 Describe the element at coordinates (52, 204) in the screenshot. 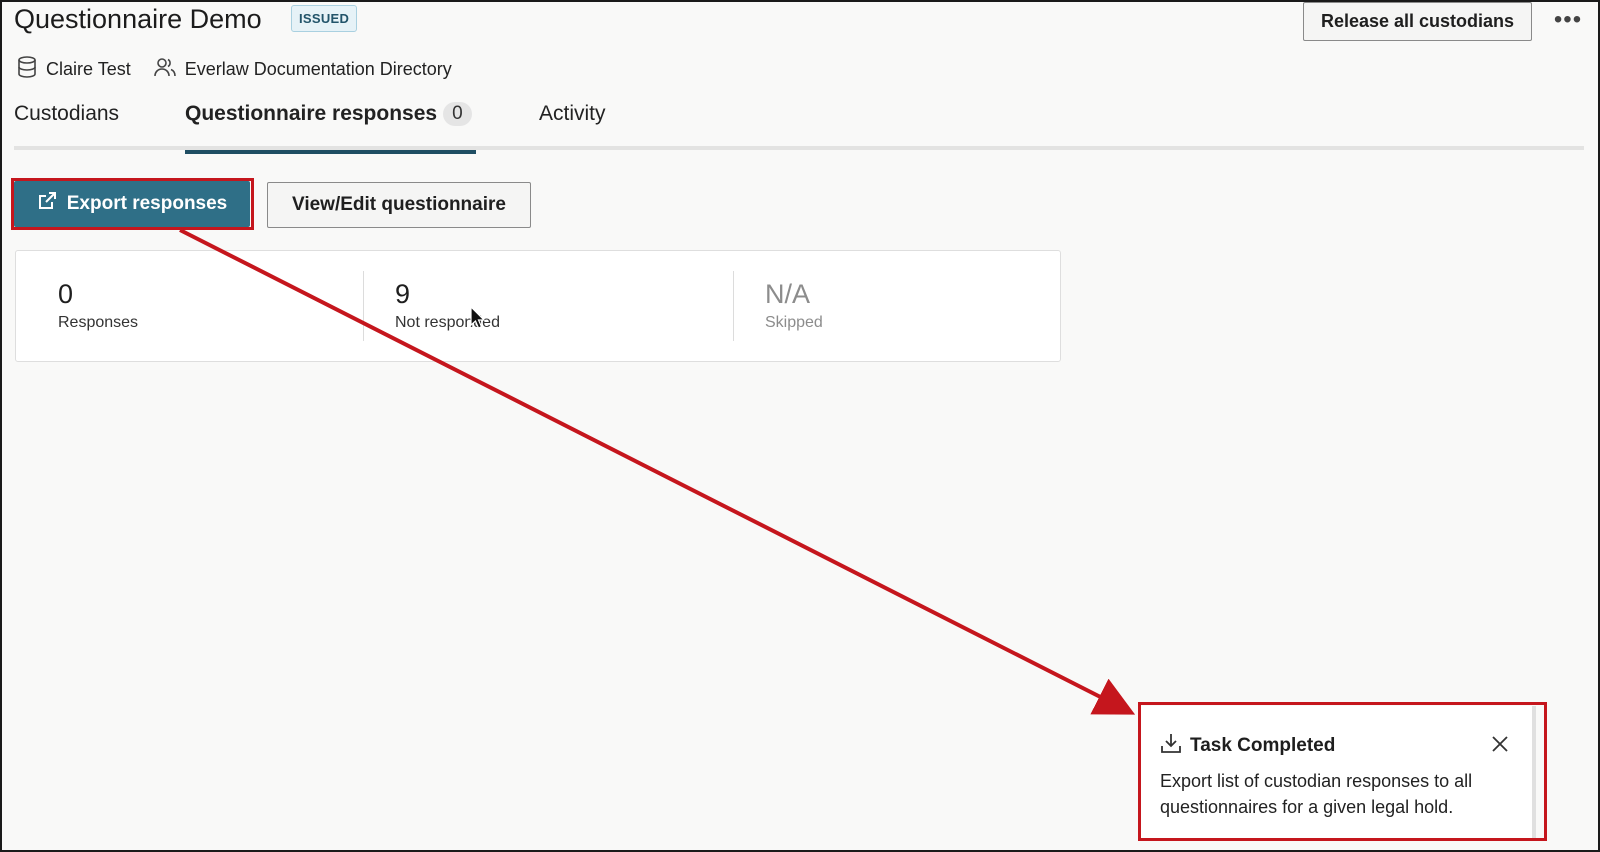

I see `external-link-icon` at that location.